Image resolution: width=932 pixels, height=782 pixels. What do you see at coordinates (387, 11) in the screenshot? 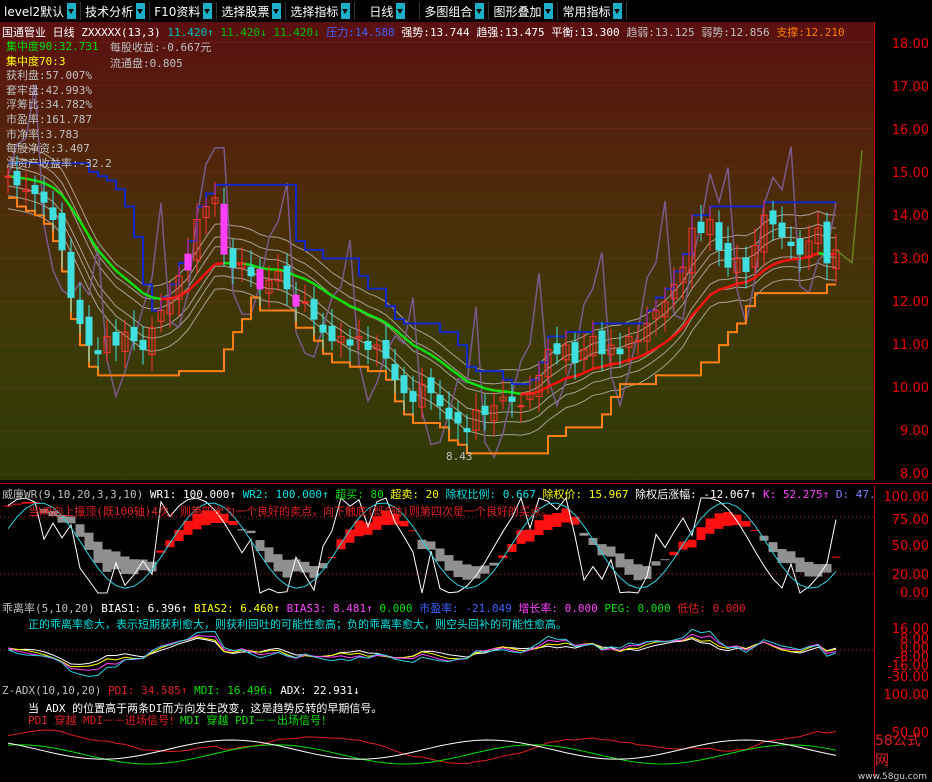
I see `daily-period-button: 日线` at bounding box center [387, 11].